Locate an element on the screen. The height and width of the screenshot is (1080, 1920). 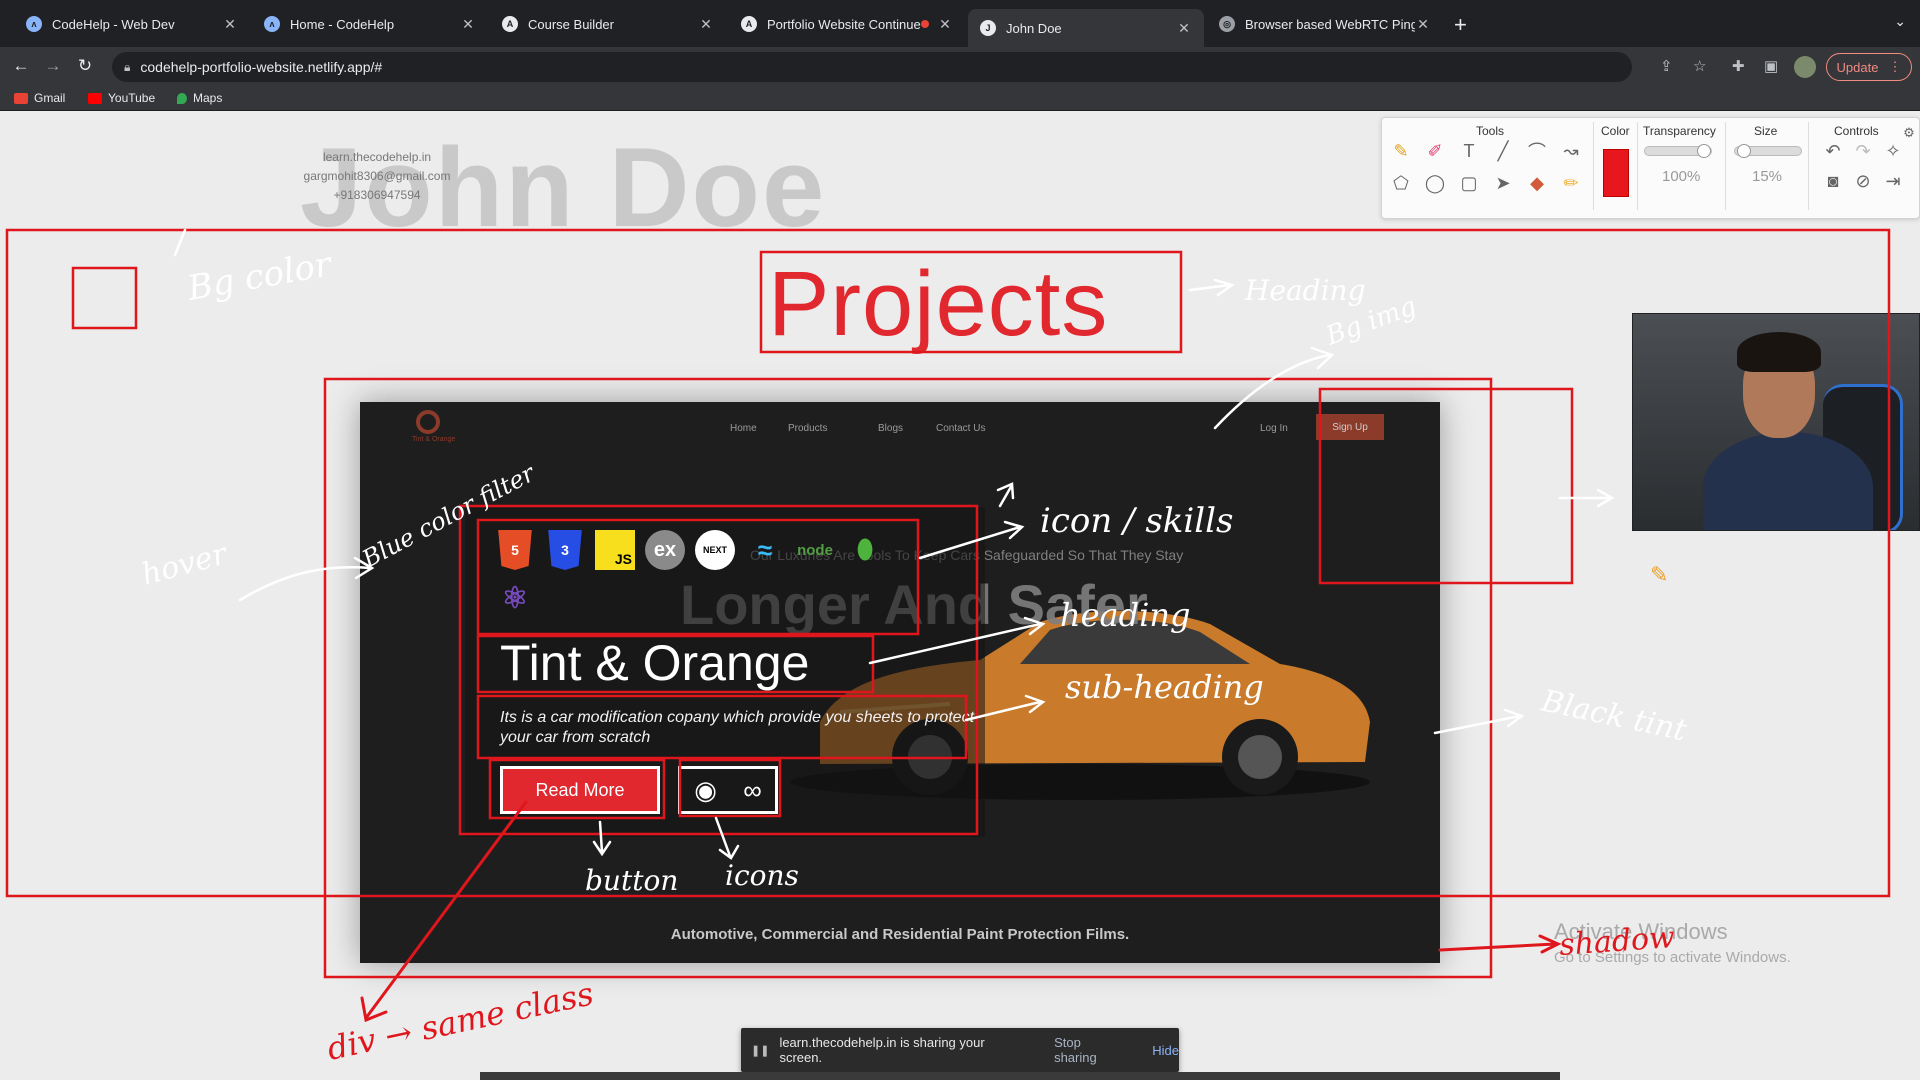
pencil-icon: ✎ is located at coordinates (1401, 151).